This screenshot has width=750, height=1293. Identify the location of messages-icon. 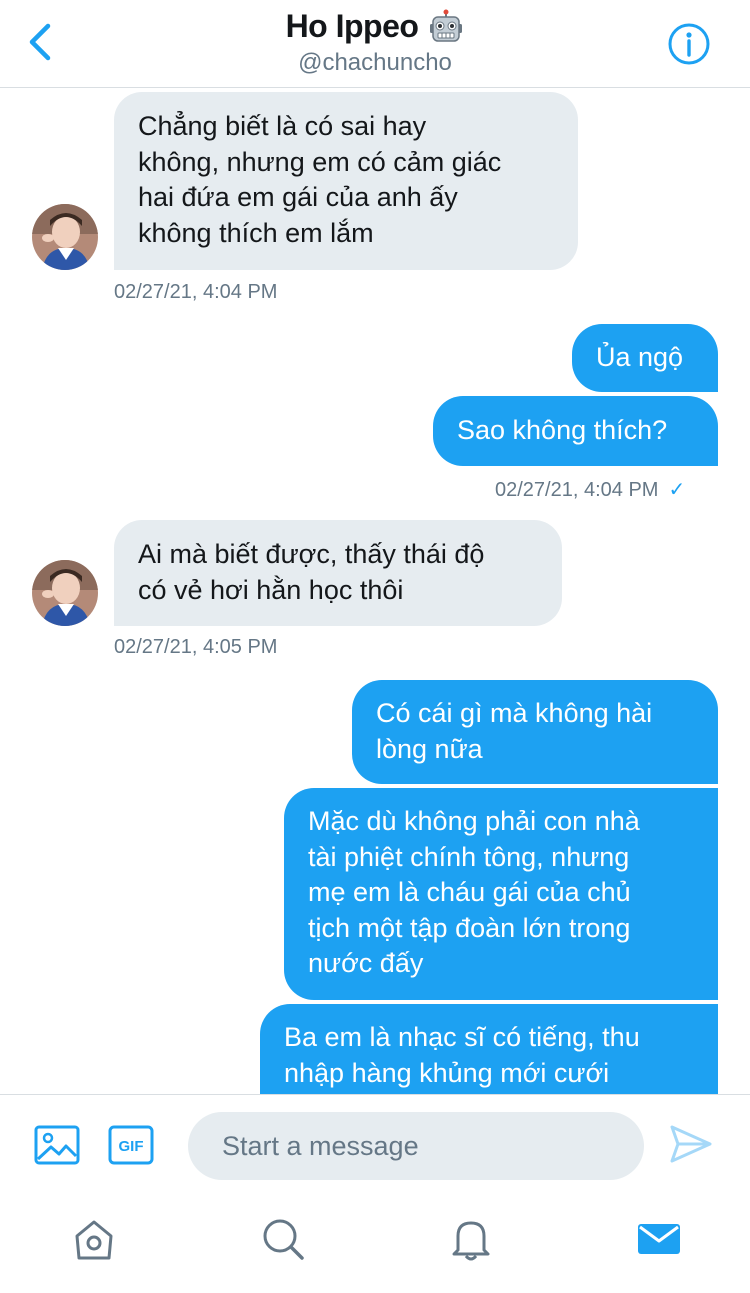
(659, 1239).